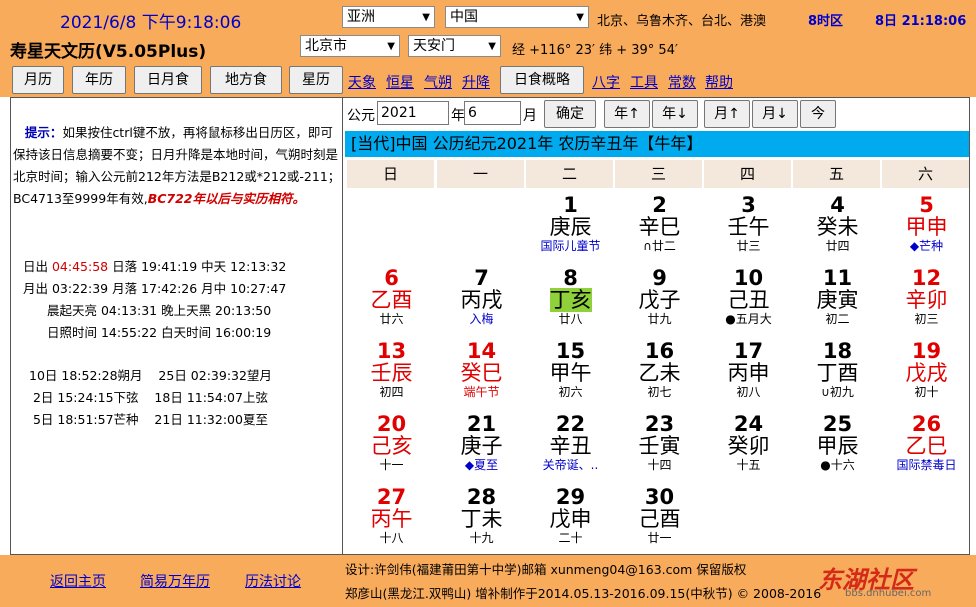  I want to click on today-button: 今, so click(818, 114).